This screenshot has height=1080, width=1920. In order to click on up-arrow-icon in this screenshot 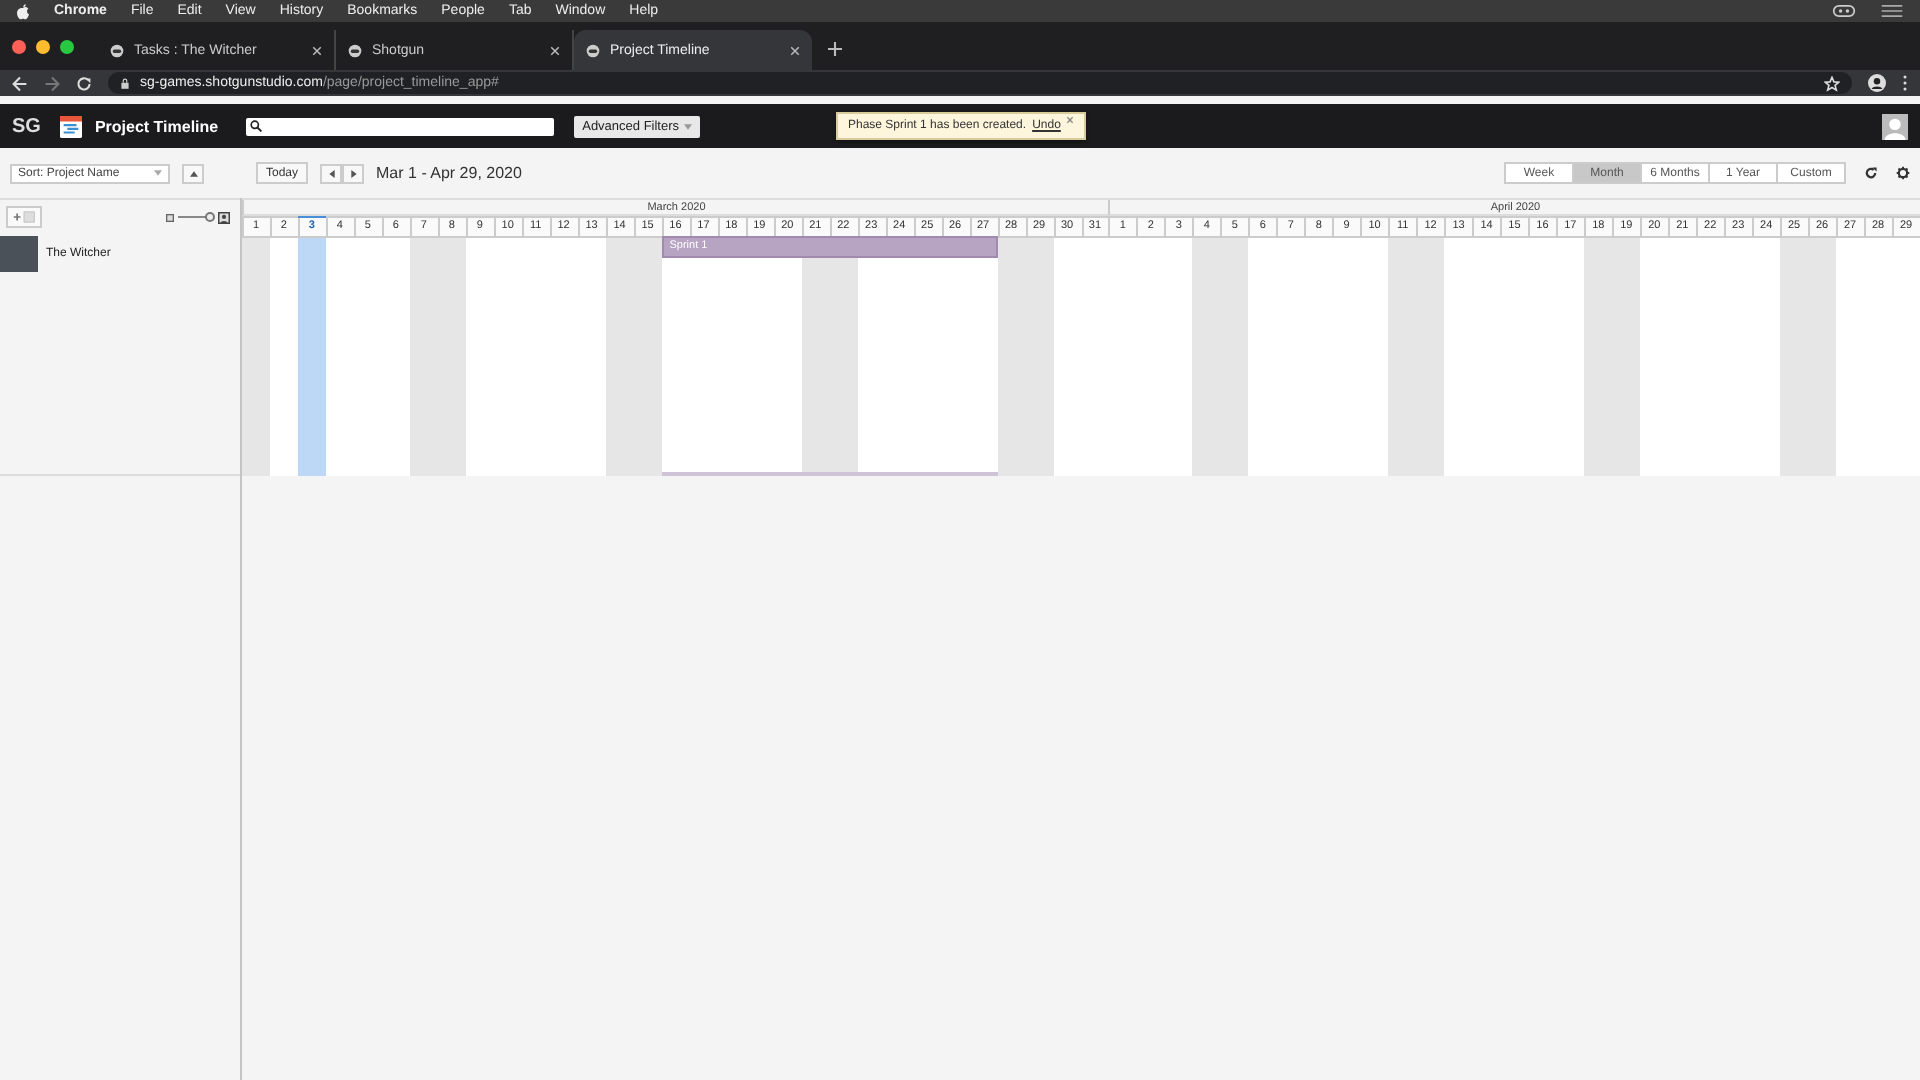, I will do `click(193, 173)`.